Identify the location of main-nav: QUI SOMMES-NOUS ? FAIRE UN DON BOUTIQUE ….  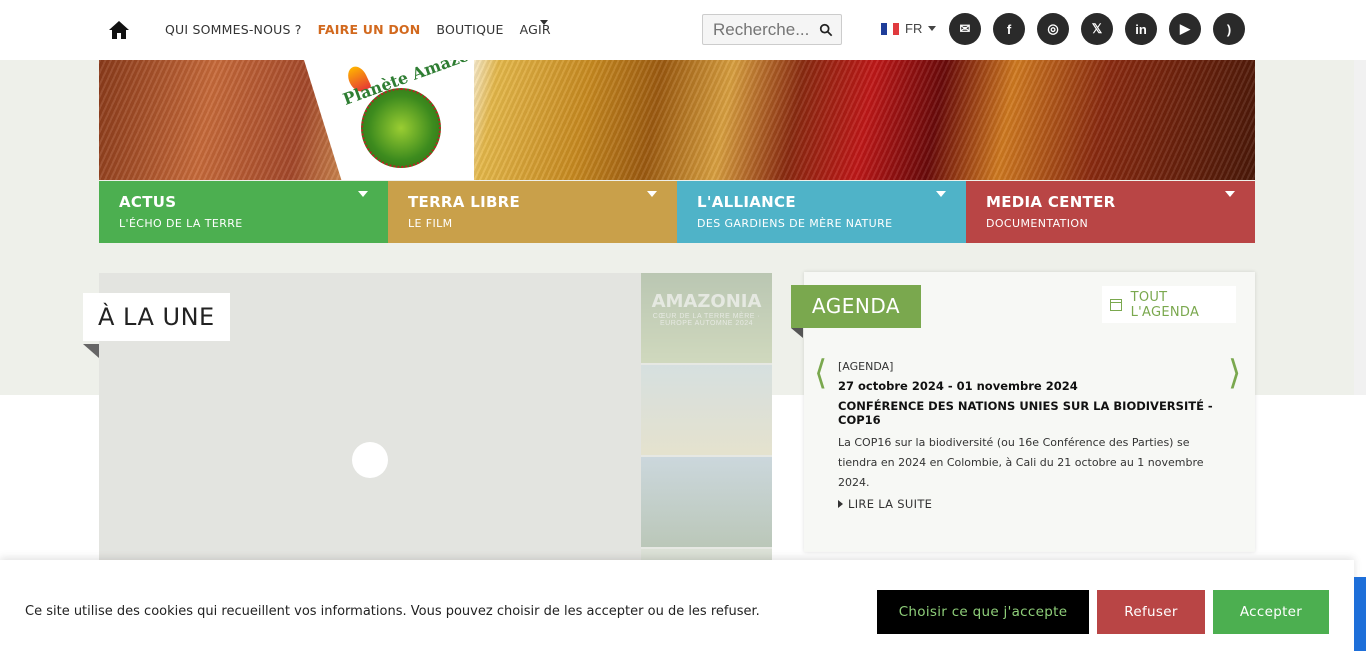
(366, 29).